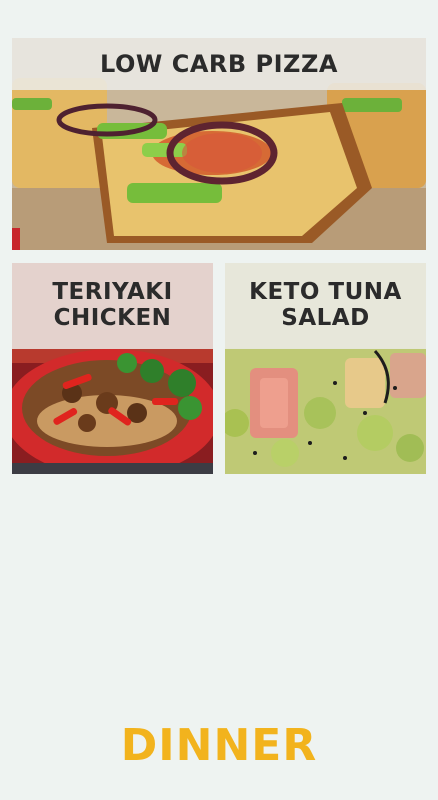 The width and height of the screenshot is (438, 800). I want to click on recipe-card-teriyaki-chicken: TERIYAKI CHICKEN, so click(112, 368).